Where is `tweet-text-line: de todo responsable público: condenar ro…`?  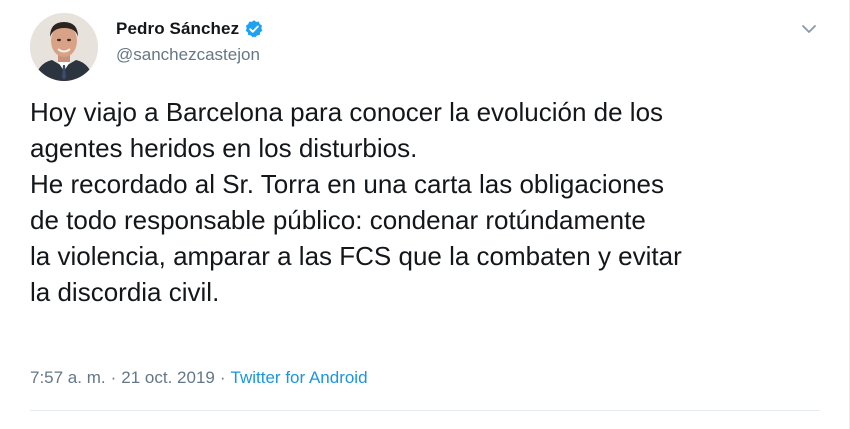
tweet-text-line: de todo responsable público: condenar ro… is located at coordinates (338, 220).